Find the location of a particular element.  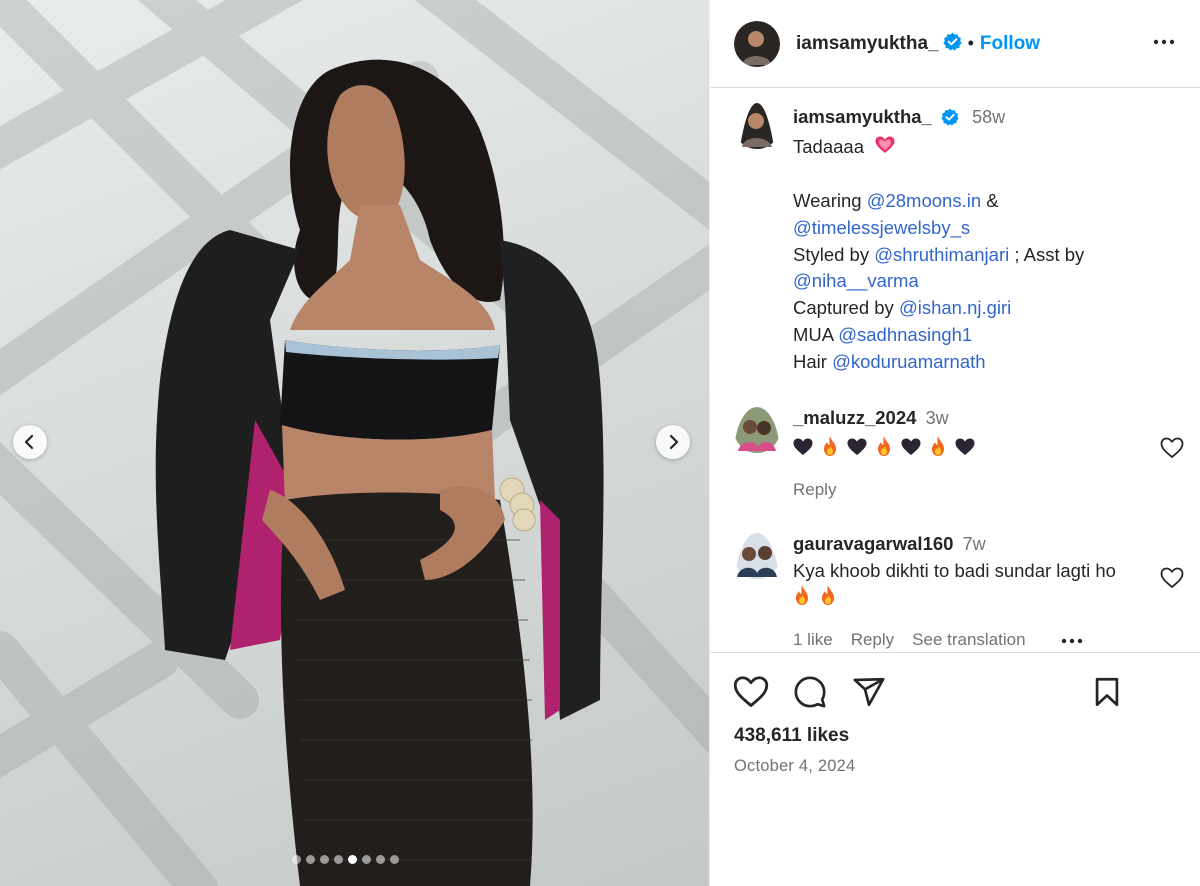

likes-count: 438,611 likes is located at coordinates (791, 736).